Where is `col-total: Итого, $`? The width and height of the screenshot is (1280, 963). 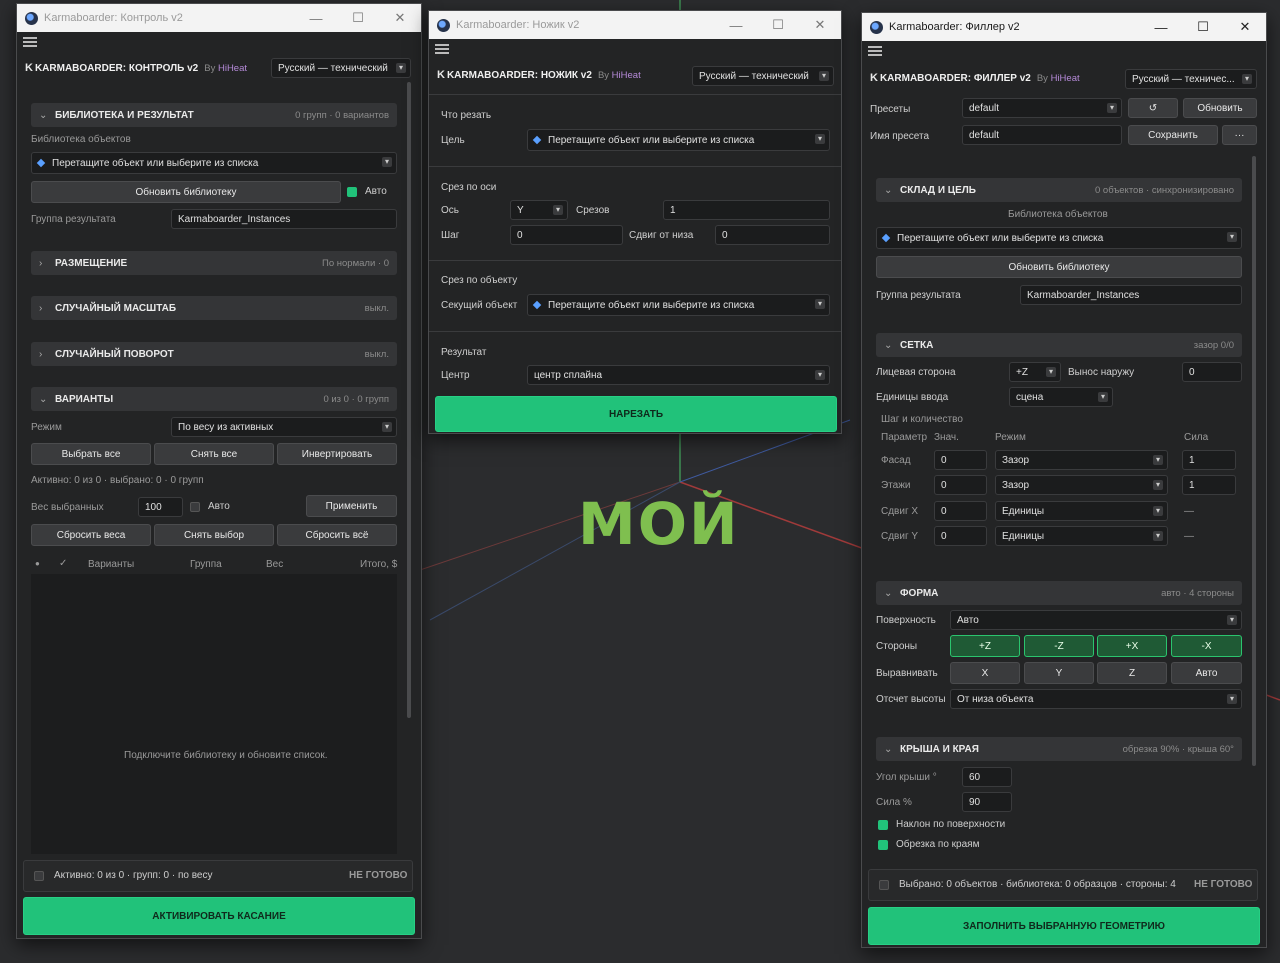 col-total: Итого, $ is located at coordinates (378, 564).